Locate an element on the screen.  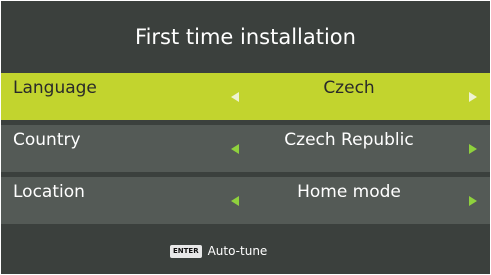
setting-label: Location is located at coordinates (49, 192).